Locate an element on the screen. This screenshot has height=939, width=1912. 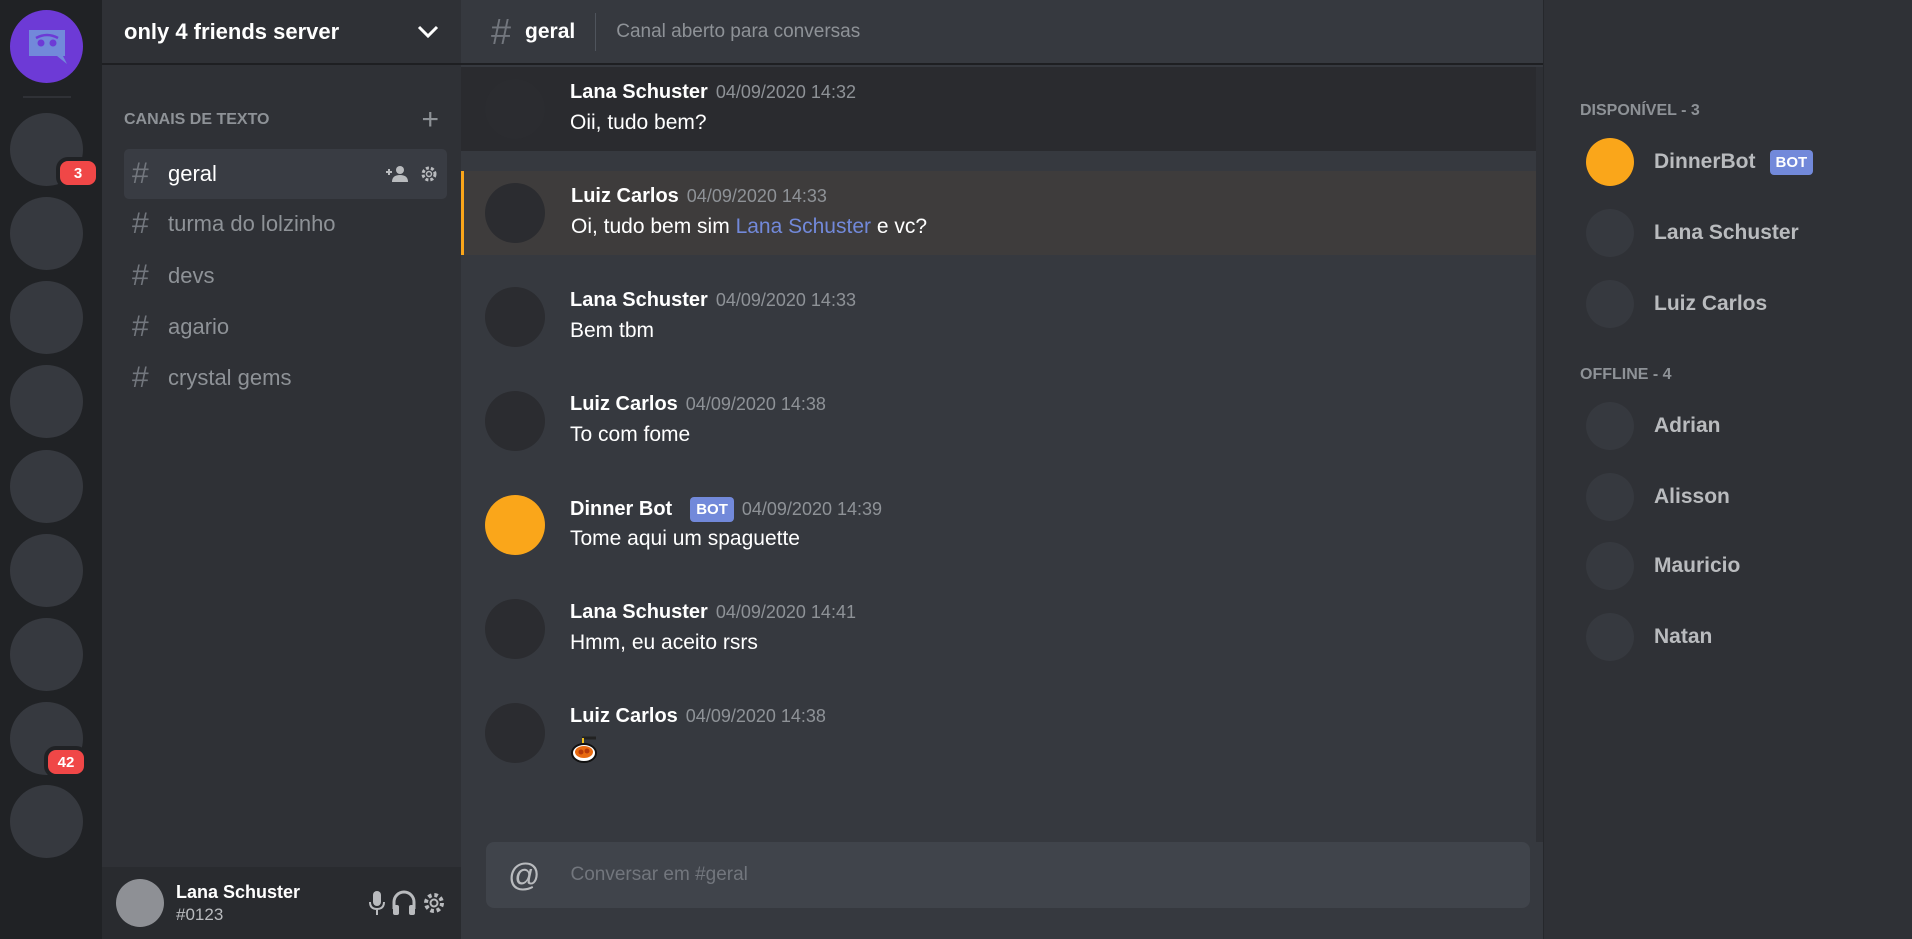
server-header: only 4 friends server is located at coordinates (281, 32).